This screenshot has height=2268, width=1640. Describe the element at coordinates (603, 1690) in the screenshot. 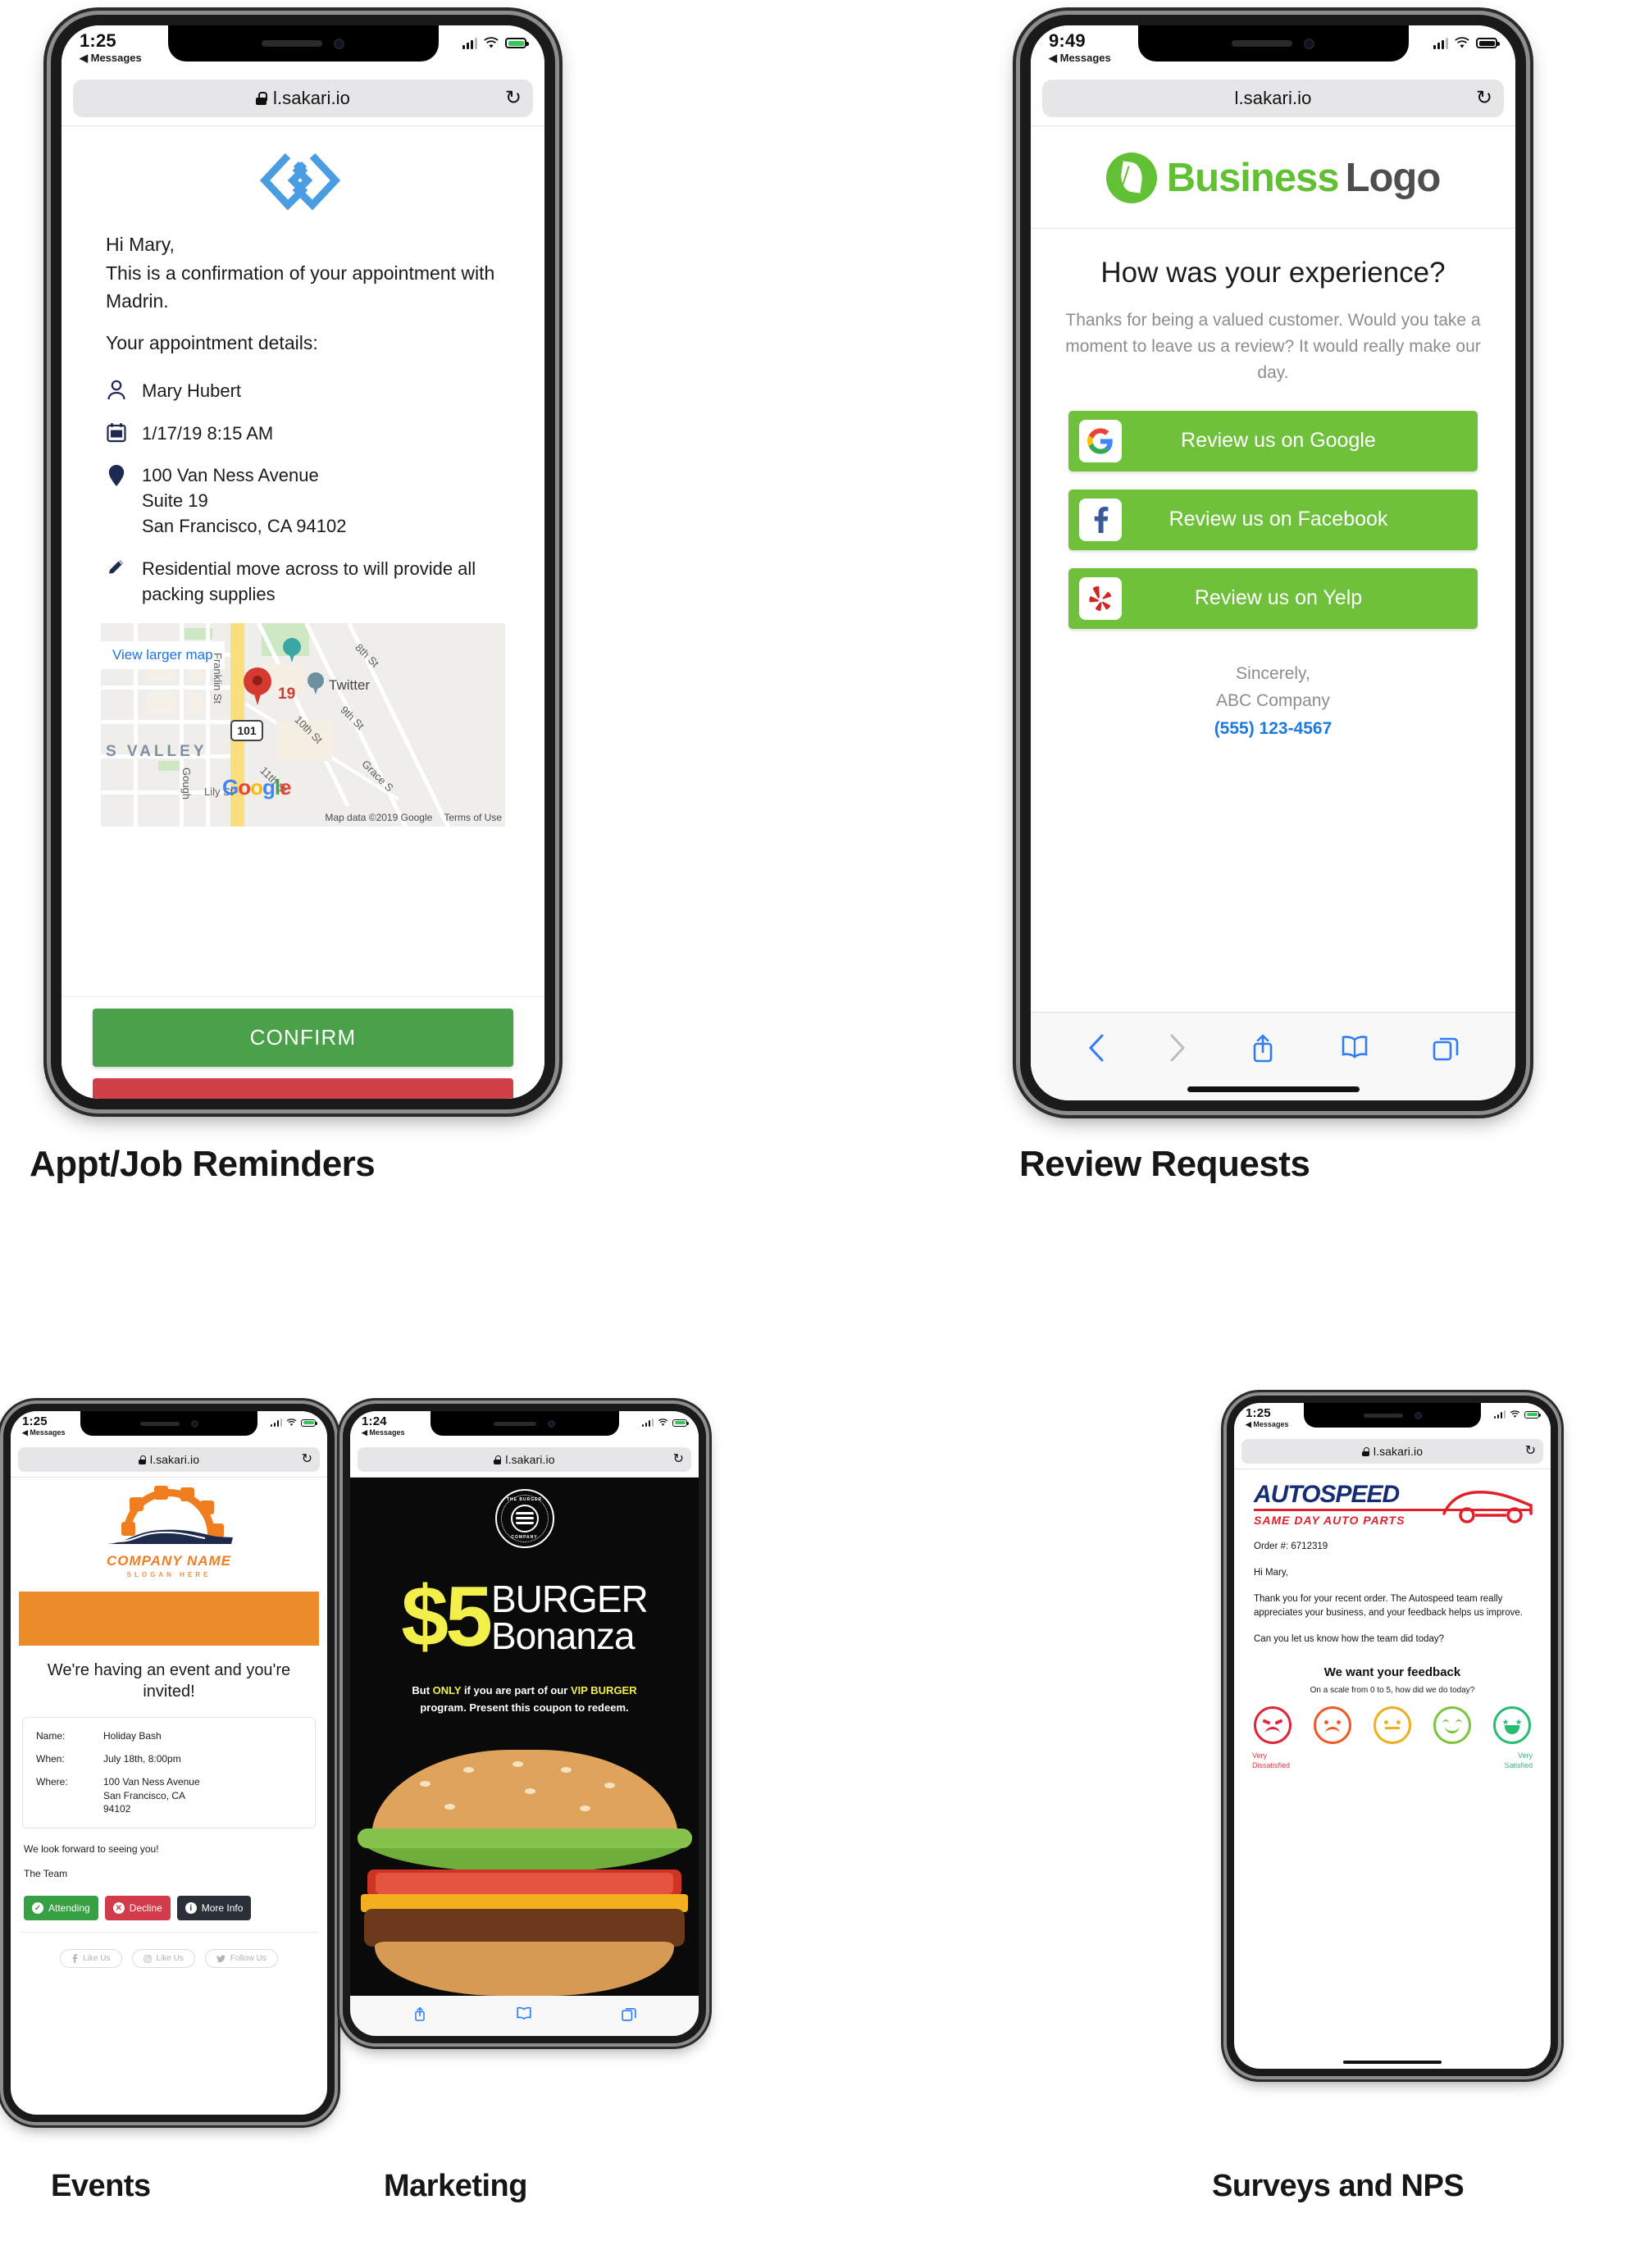

I see `fineprint-highlight-2: VIP BURGER` at that location.